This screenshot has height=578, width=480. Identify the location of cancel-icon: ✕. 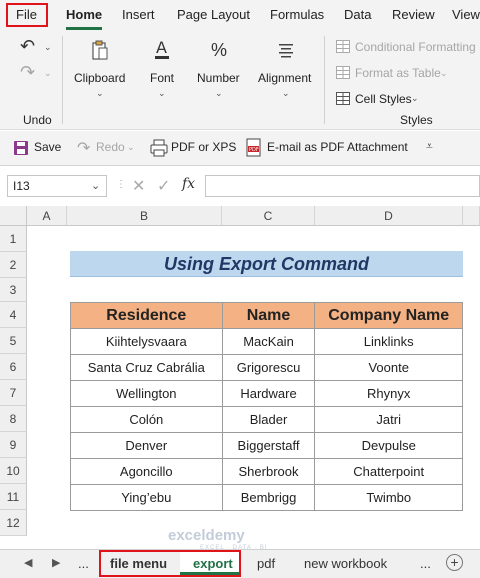
(138, 186).